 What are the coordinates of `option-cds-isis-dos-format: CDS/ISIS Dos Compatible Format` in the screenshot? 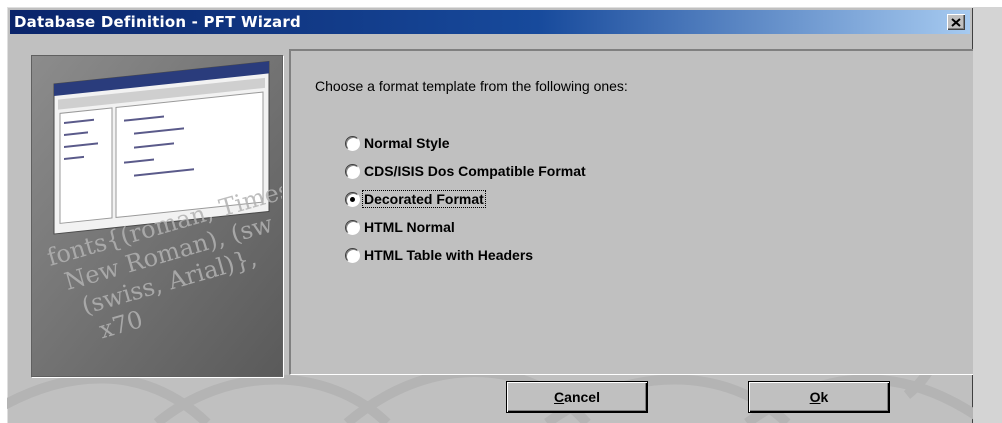 It's located at (466, 171).